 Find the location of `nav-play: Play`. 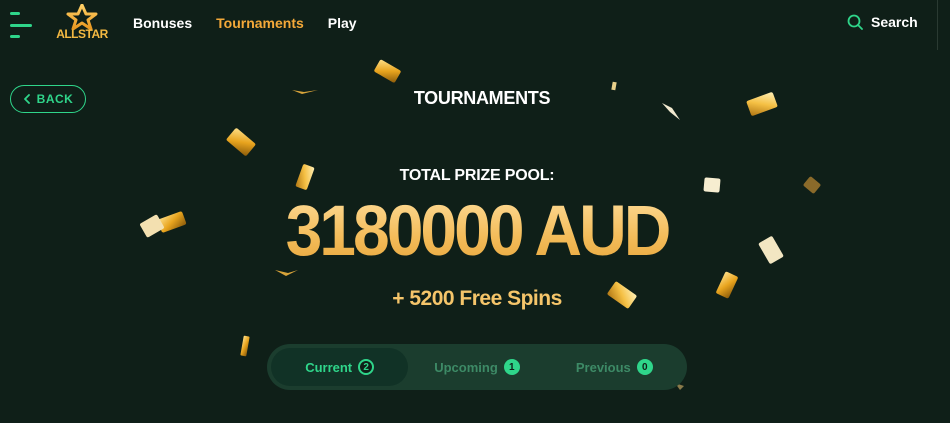

nav-play: Play is located at coordinates (342, 23).